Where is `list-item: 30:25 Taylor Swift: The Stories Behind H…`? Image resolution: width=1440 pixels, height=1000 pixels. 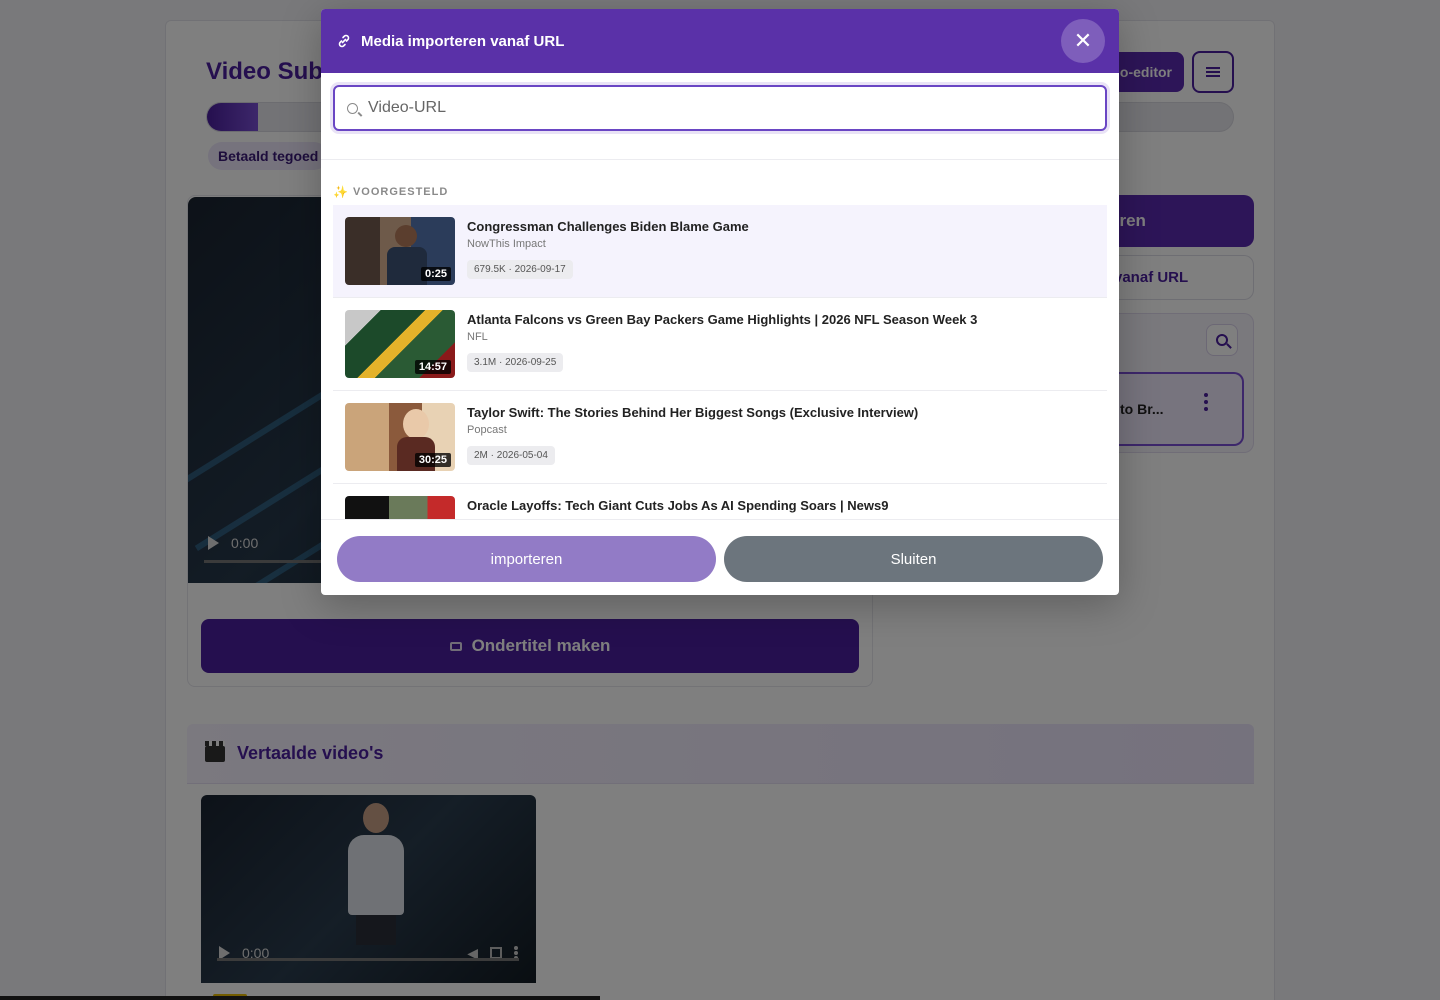
list-item: 30:25 Taylor Swift: The Stories Behind H… is located at coordinates (720, 437).